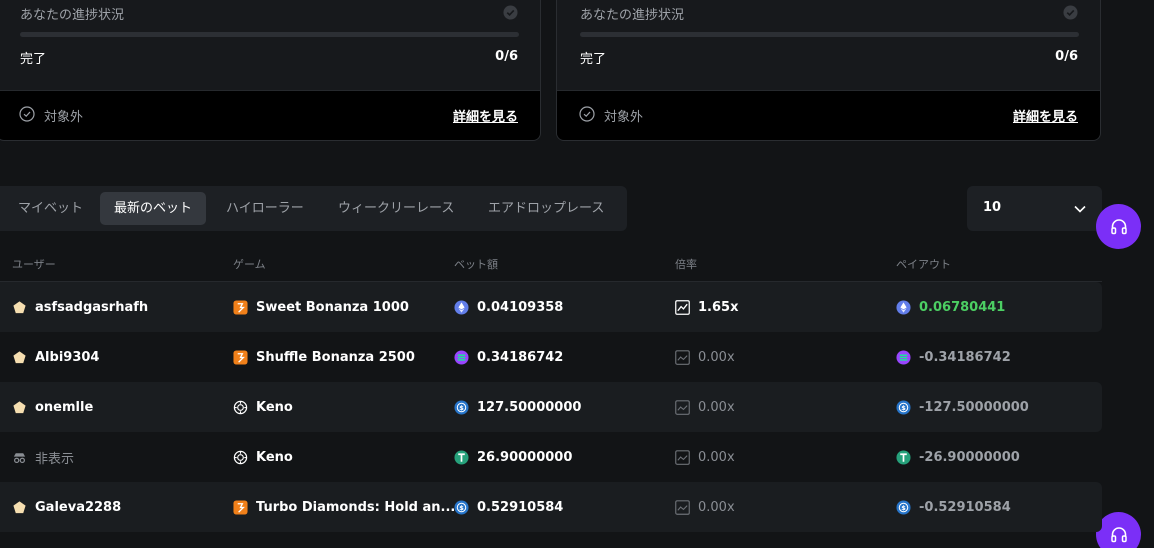 The image size is (1154, 548). I want to click on bet-amount-cell: 0.34186742, so click(508, 357).